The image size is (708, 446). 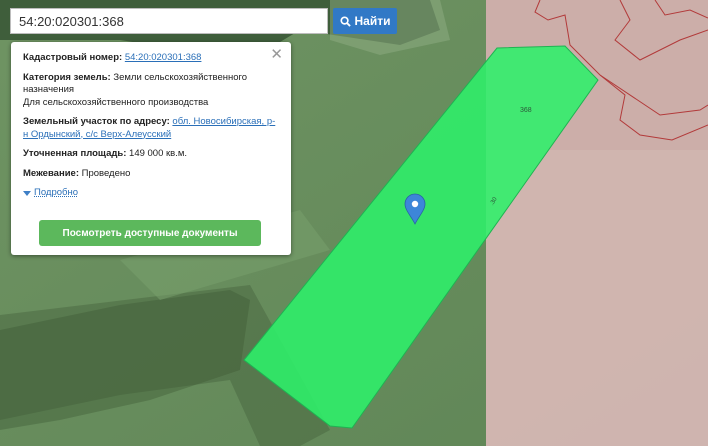 I want to click on view-documents-button: Посмотреть доступные документы, so click(x=150, y=233).